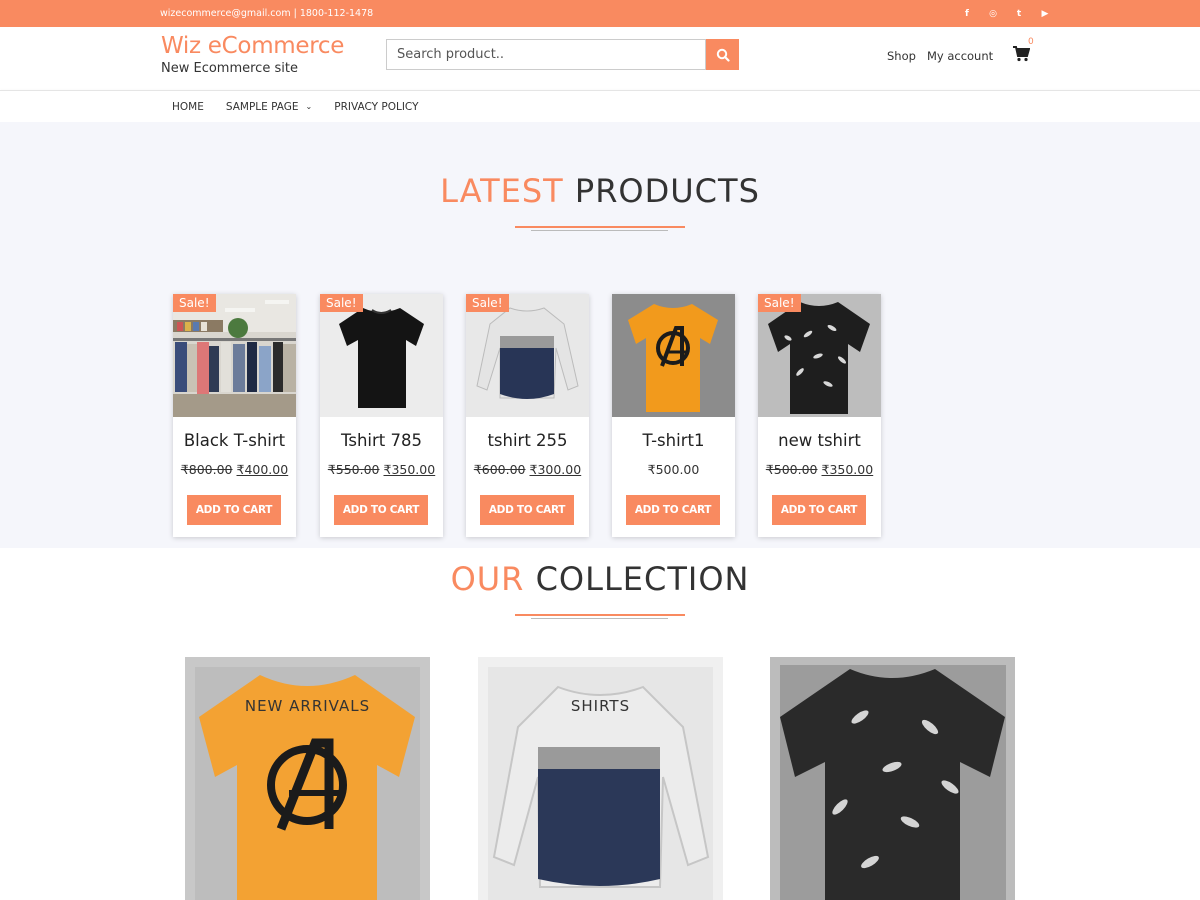 This screenshot has height=900, width=1200. What do you see at coordinates (229, 68) in the screenshot?
I see `site-tagline: New Ecommerce site` at bounding box center [229, 68].